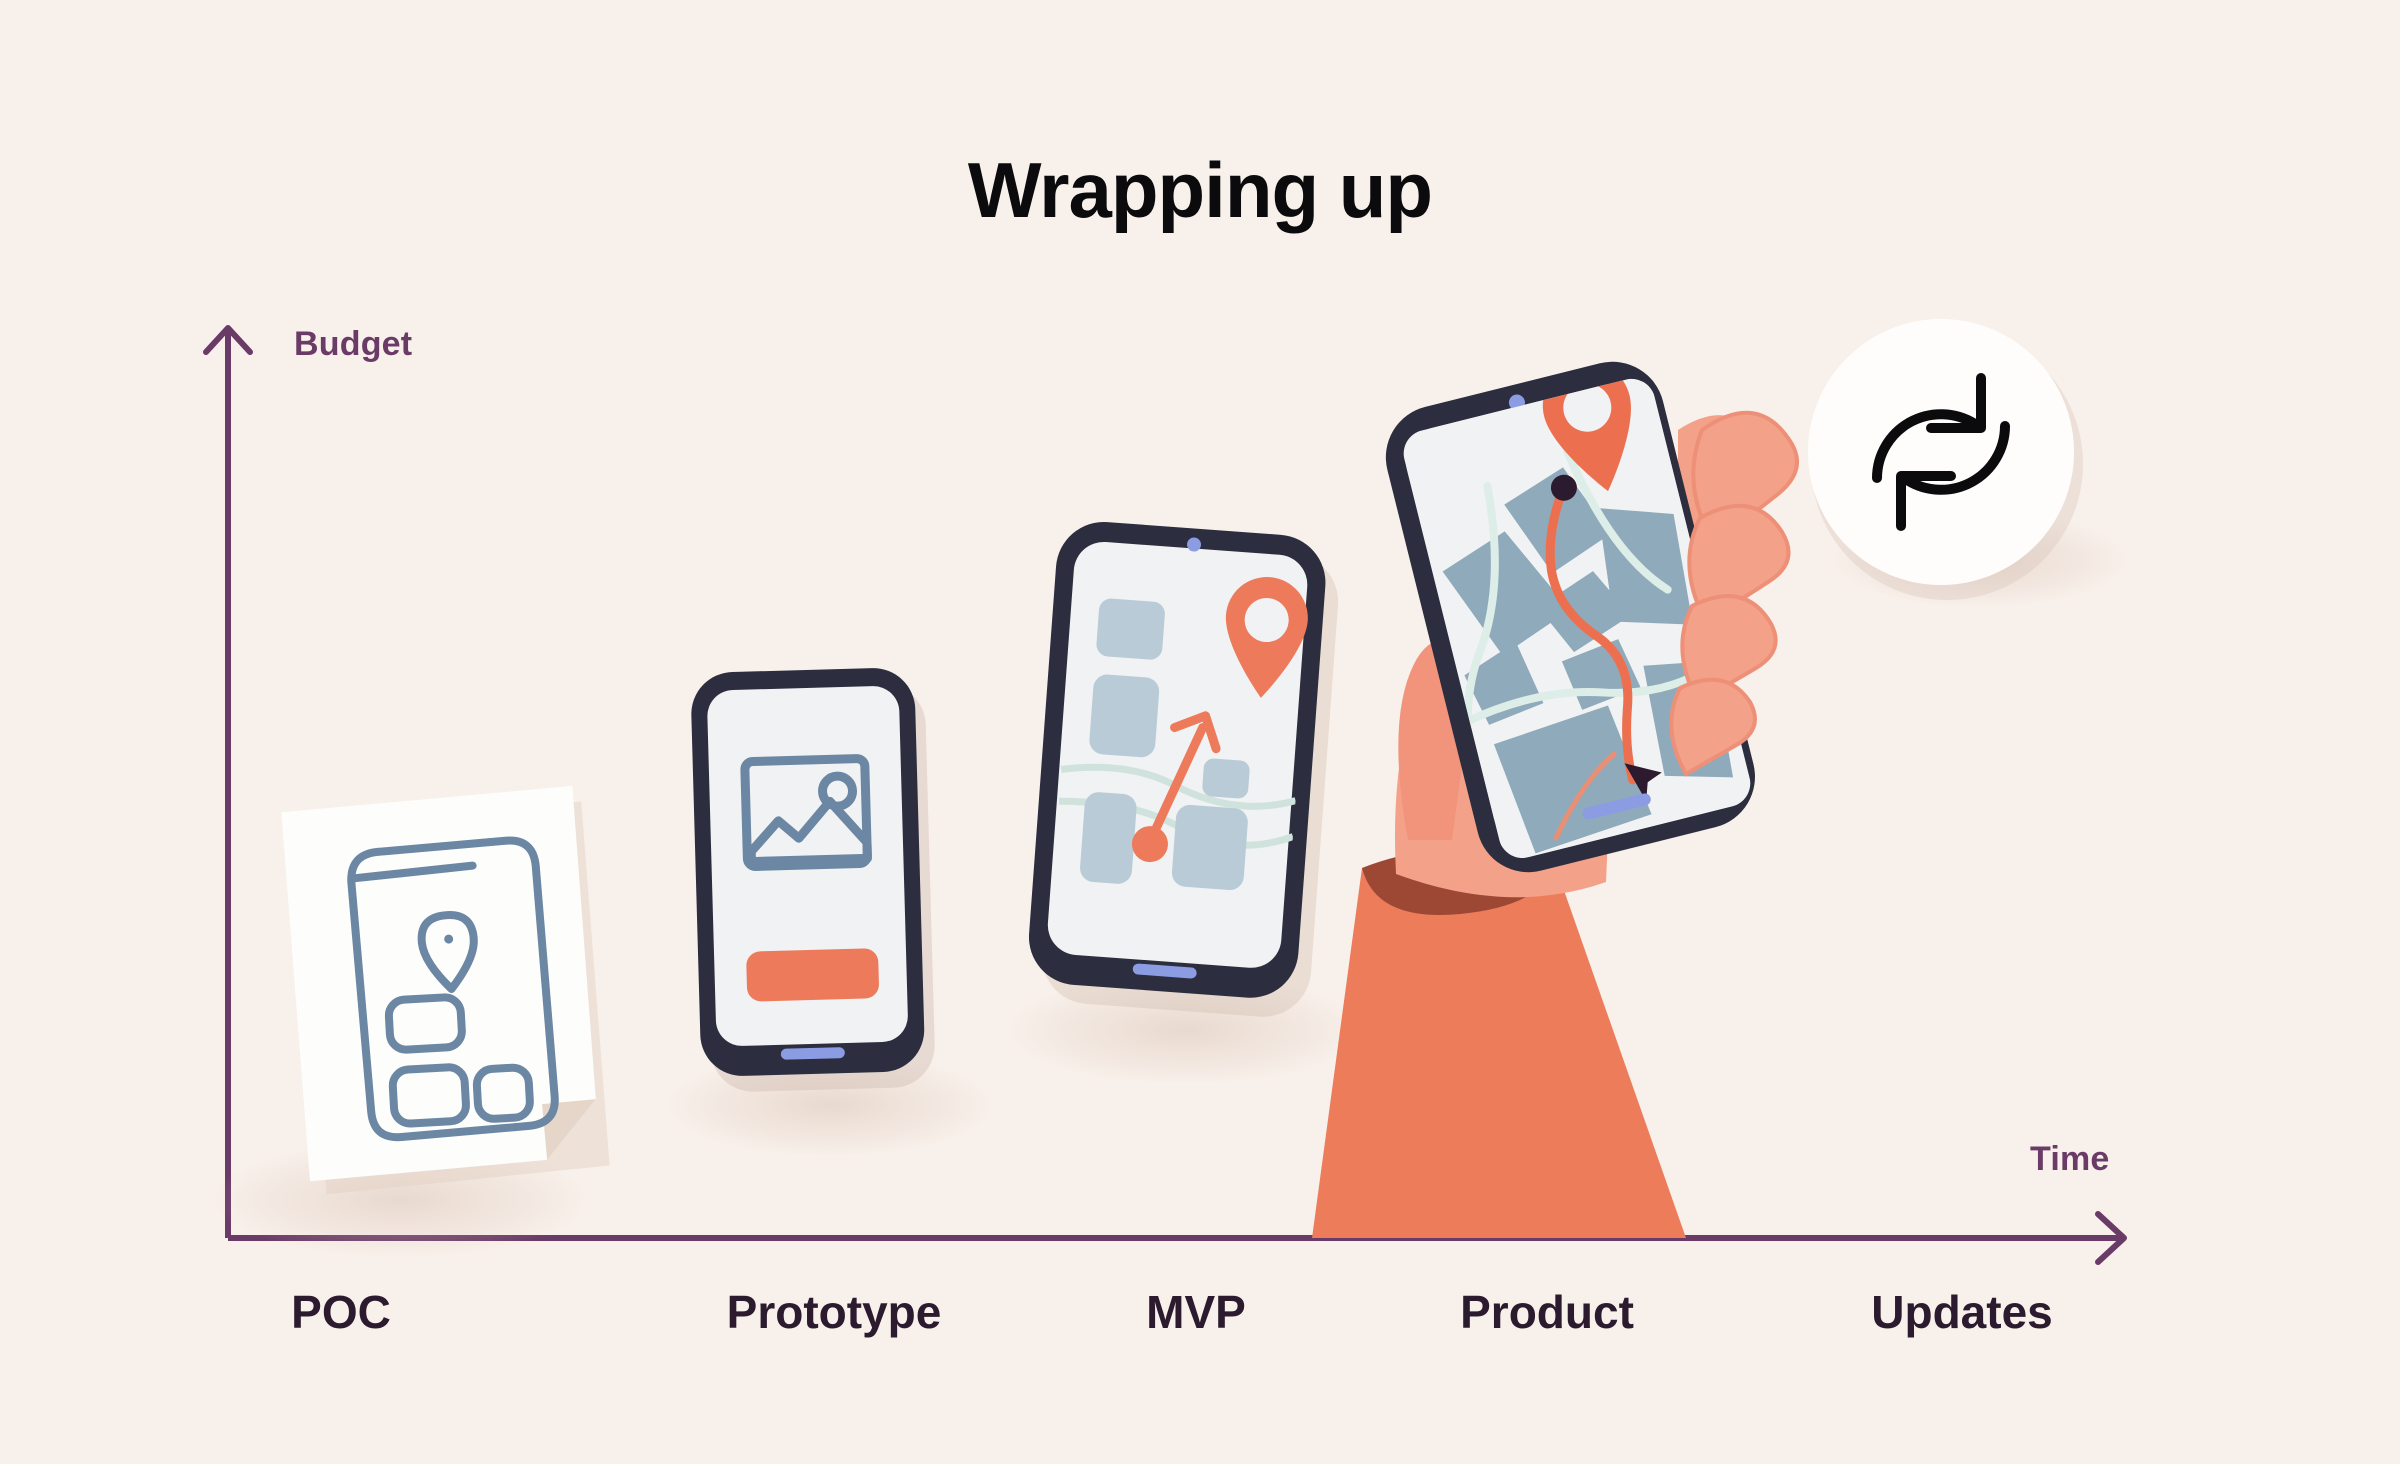 Image resolution: width=2400 pixels, height=1464 pixels. Describe the element at coordinates (341, 1312) in the screenshot. I see `category-label-poc: POC` at that location.